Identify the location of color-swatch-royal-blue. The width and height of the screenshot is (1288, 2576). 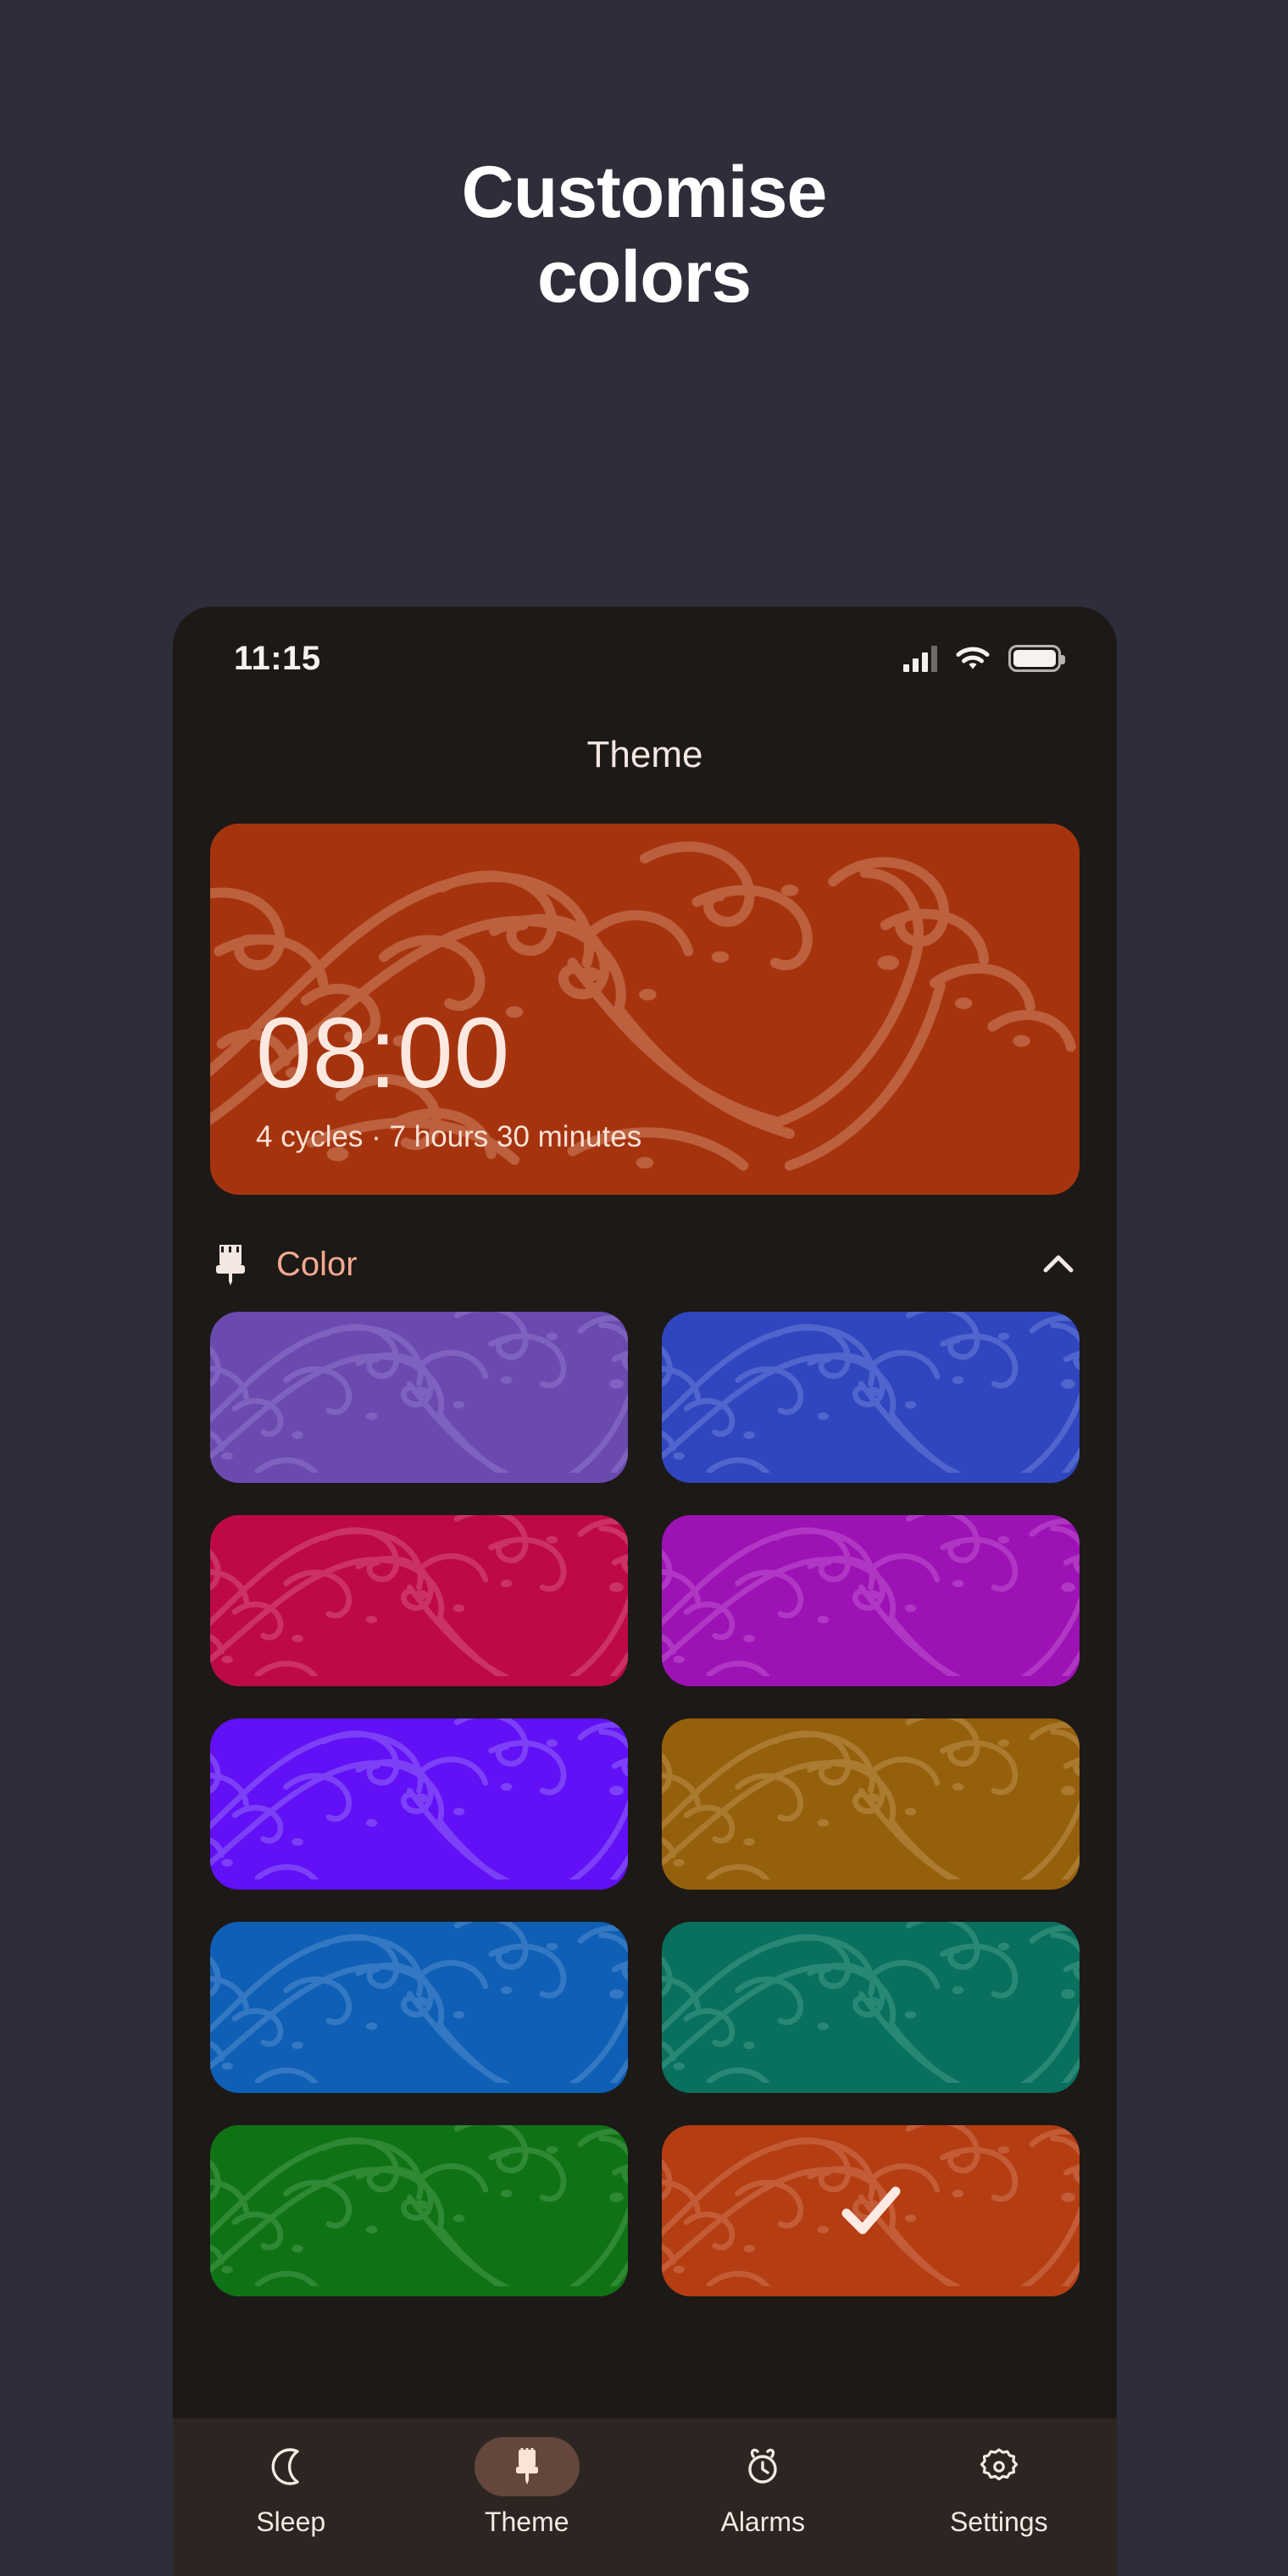
(871, 1397).